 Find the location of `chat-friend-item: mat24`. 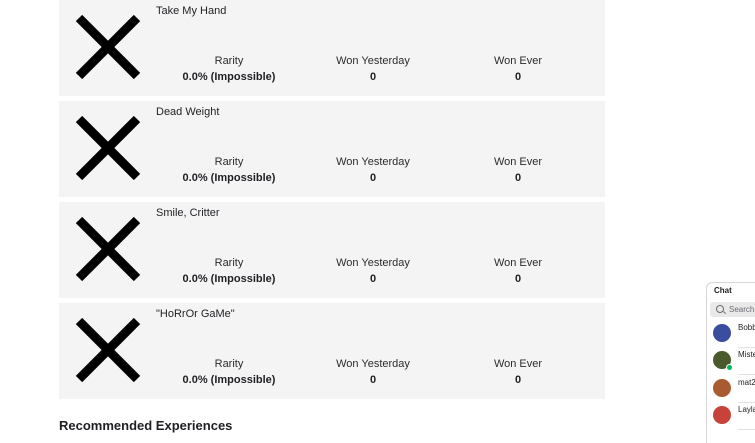

chat-friend-item: mat24 is located at coordinates (731, 389).